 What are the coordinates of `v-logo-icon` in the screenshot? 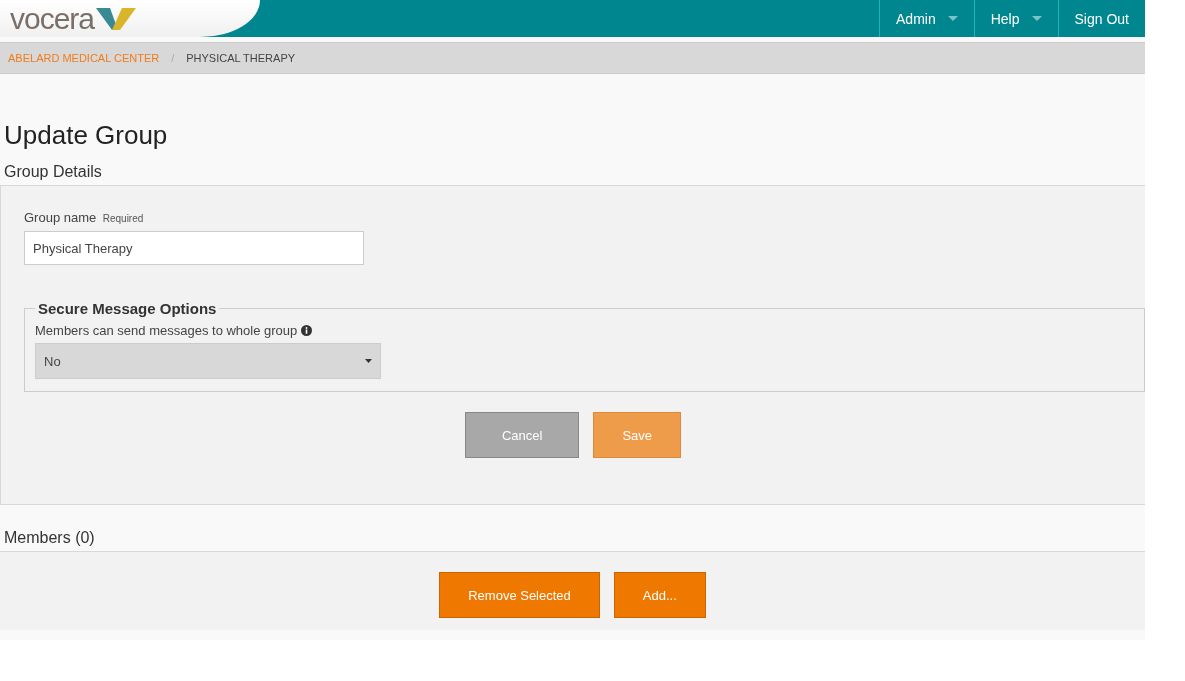 It's located at (116, 18).